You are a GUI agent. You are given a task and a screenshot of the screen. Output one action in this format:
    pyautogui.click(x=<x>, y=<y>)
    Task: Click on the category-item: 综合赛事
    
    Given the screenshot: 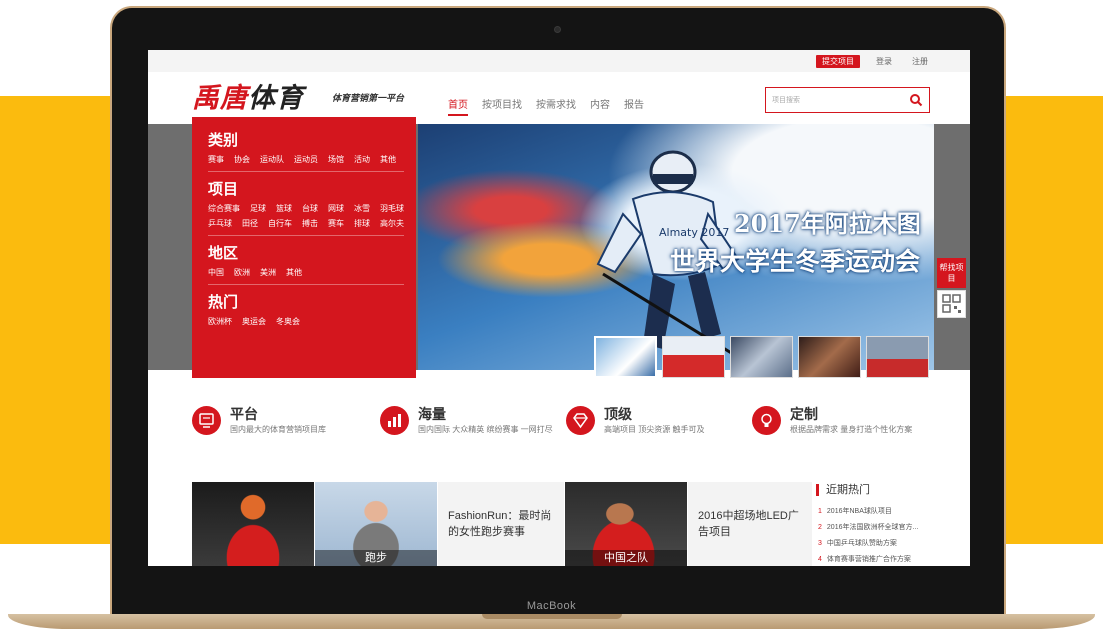 What is the action you would take?
    pyautogui.click(x=224, y=208)
    